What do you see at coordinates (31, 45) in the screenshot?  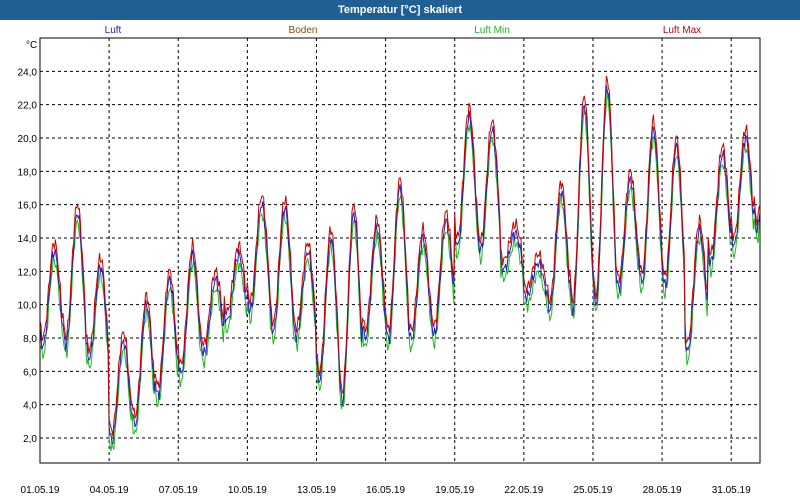 I see `y-axis-unit-label: °C` at bounding box center [31, 45].